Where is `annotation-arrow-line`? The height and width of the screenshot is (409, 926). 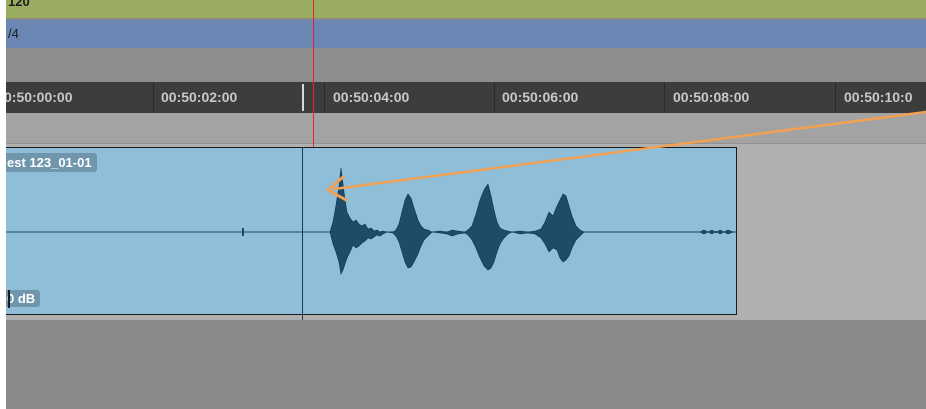
annotation-arrow-line is located at coordinates (629, 150).